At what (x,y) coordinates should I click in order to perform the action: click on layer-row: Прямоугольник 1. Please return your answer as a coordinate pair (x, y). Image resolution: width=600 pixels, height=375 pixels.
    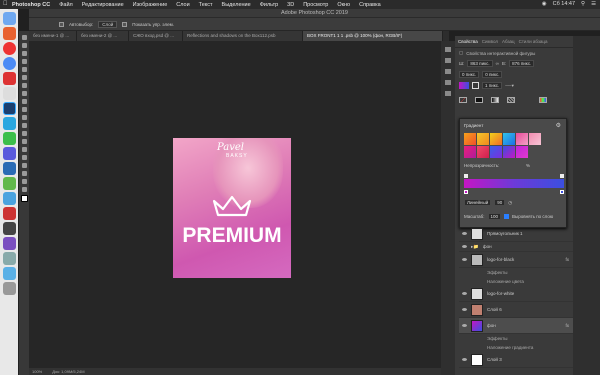
    Looking at the image, I should click on (516, 234).